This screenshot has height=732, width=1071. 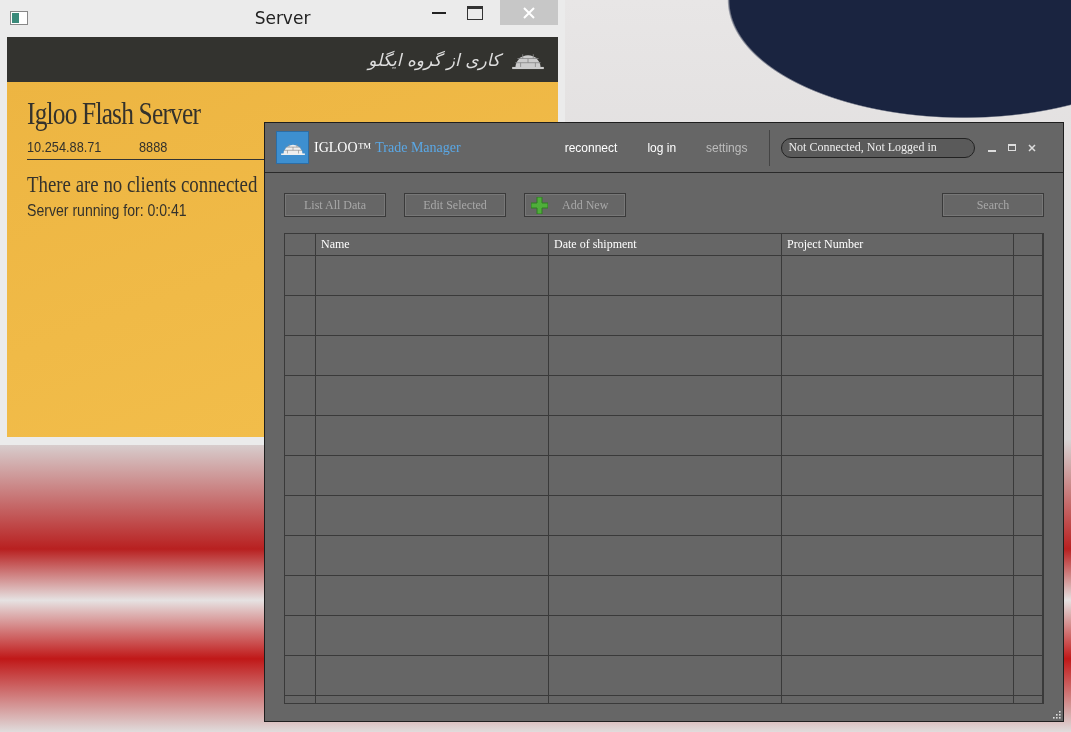 What do you see at coordinates (665, 245) in the screenshot?
I see `column-header: Date of shipment` at bounding box center [665, 245].